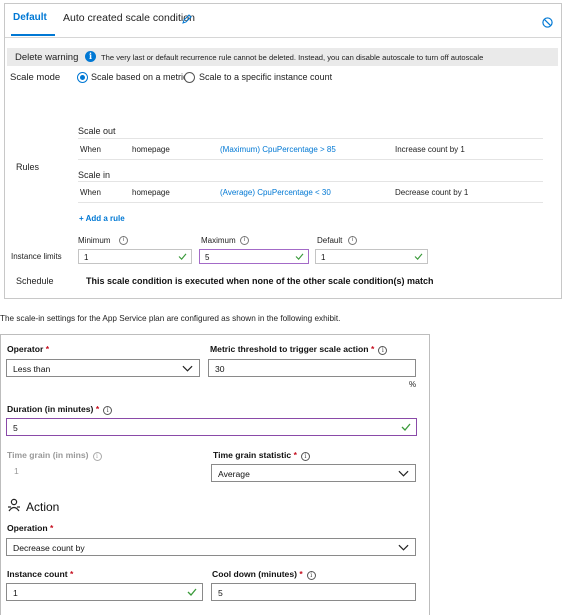 Image resolution: width=567 pixels, height=615 pixels. I want to click on threshold-input: 30, so click(312, 368).